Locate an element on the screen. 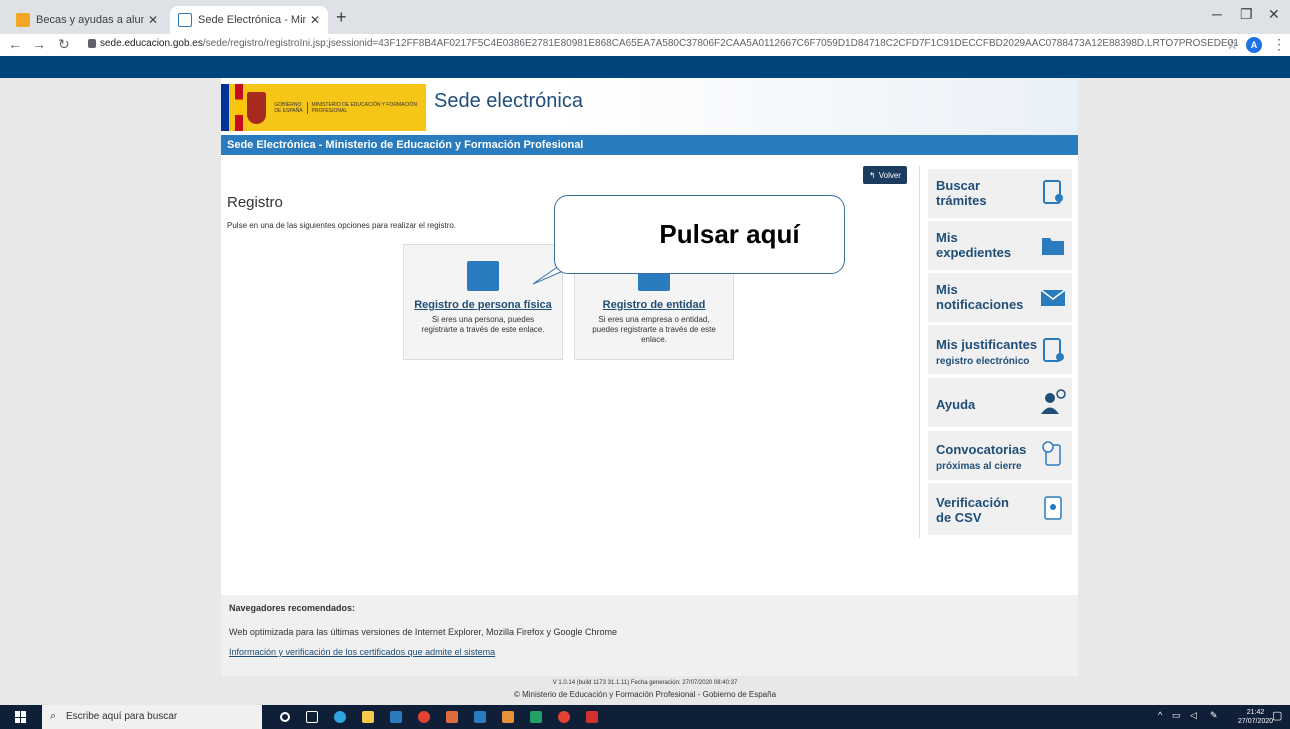 The height and width of the screenshot is (729, 1290). calendar-document-icon is located at coordinates (1051, 453).